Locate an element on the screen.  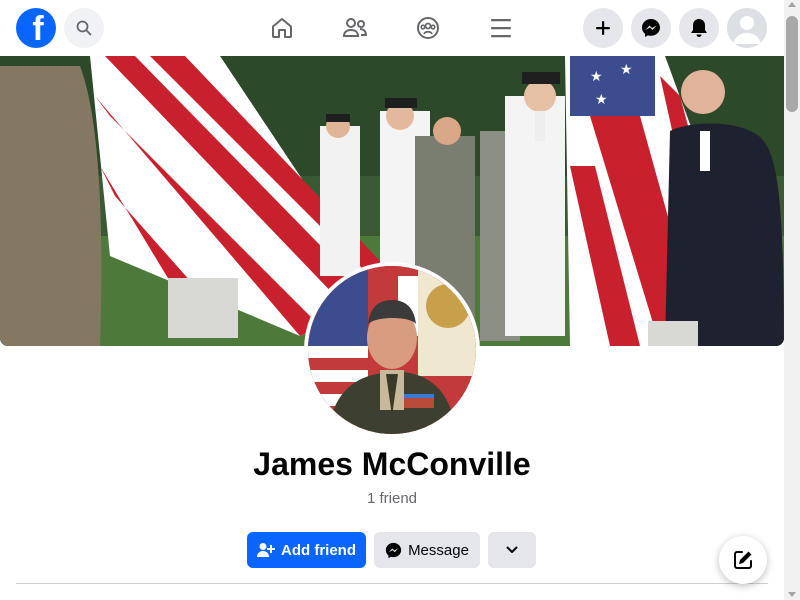
new-message-button is located at coordinates (743, 560).